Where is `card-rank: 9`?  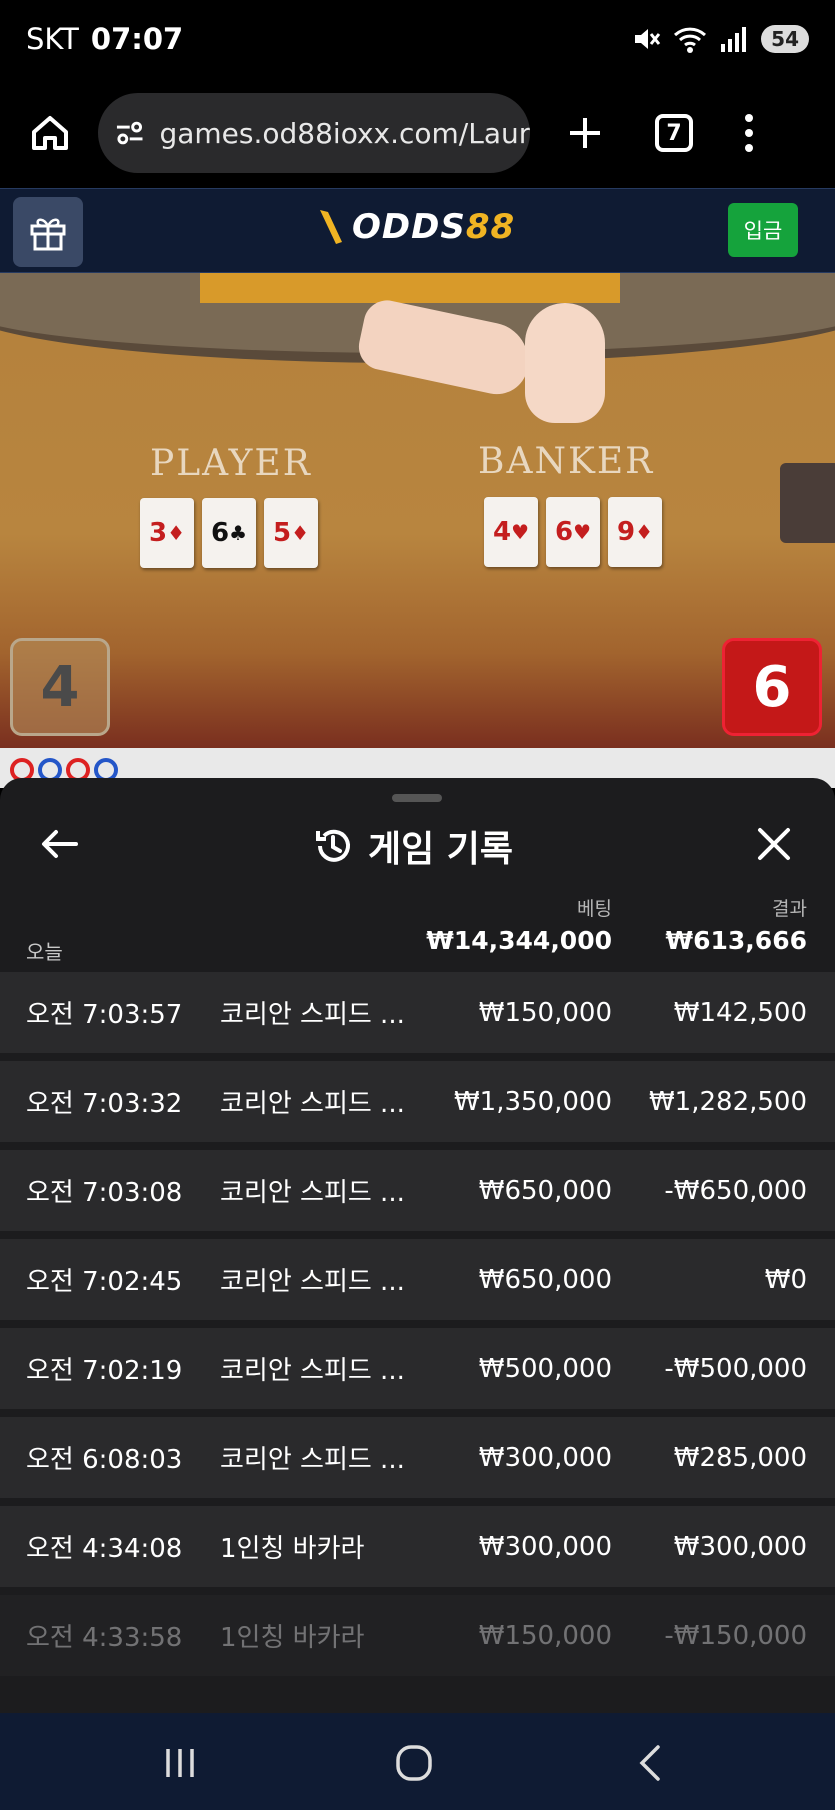
card-rank: 9 is located at coordinates (626, 532).